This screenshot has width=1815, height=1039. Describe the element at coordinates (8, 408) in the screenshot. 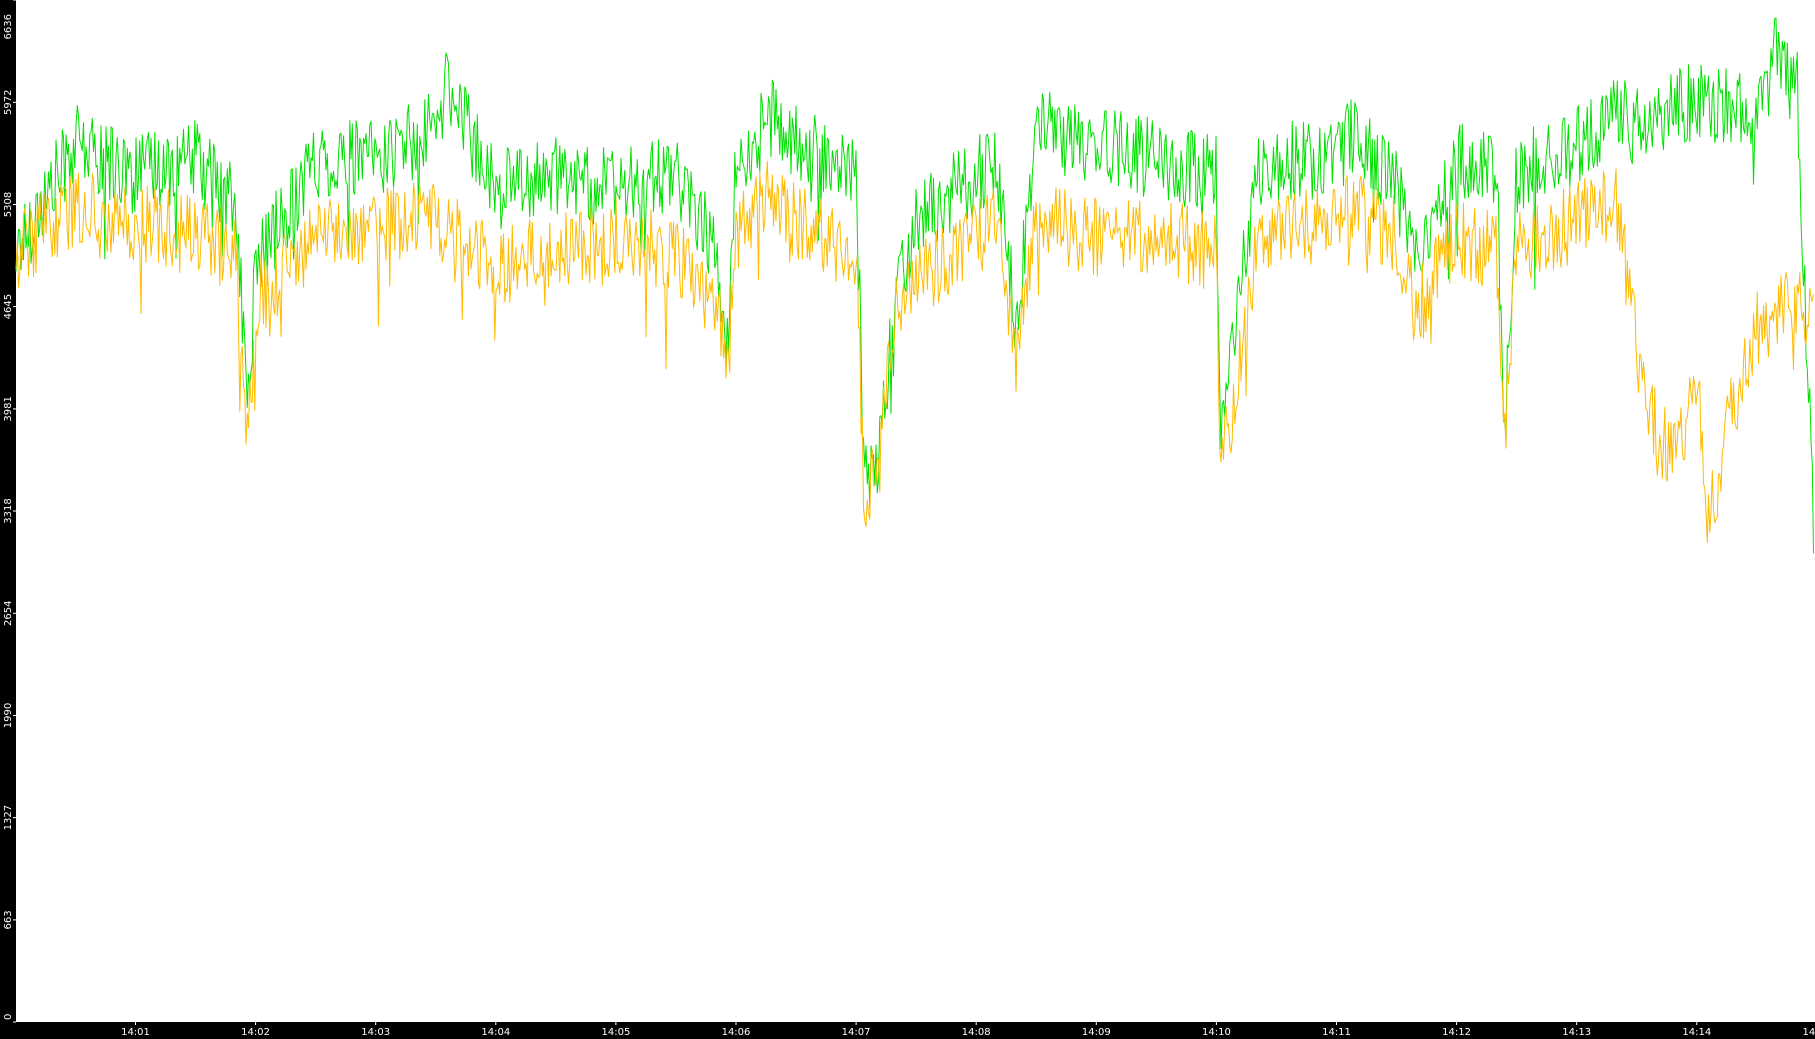

I see `y-tick-label: 3981` at that location.